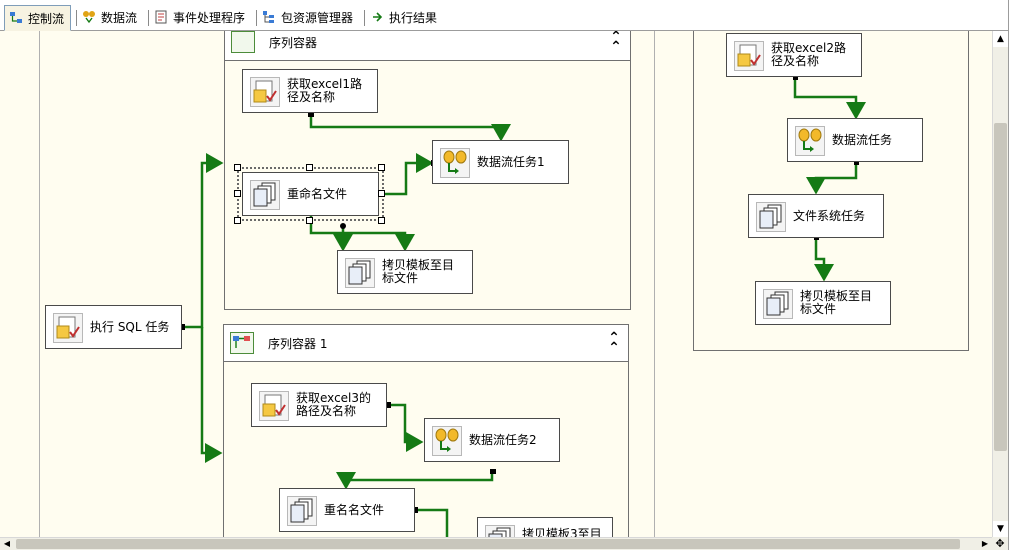 The width and height of the screenshot is (1020, 550). What do you see at coordinates (413, 17) in the screenshot?
I see `tab-label: 执行结果` at bounding box center [413, 17].